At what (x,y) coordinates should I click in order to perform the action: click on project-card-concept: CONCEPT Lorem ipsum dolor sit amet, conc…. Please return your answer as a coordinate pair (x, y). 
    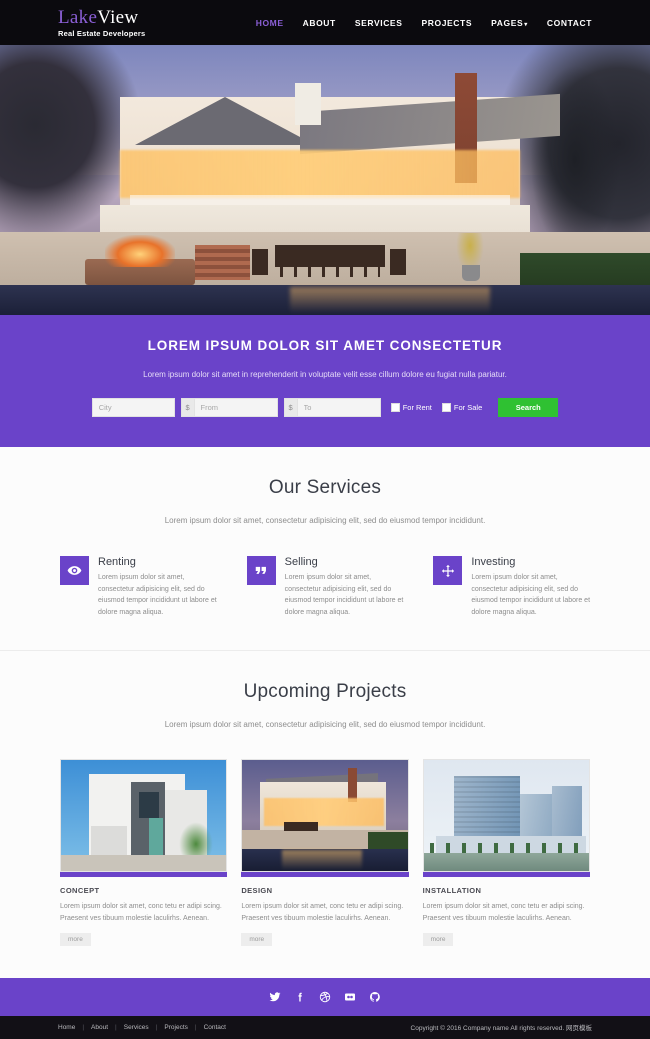
    Looking at the image, I should click on (144, 852).